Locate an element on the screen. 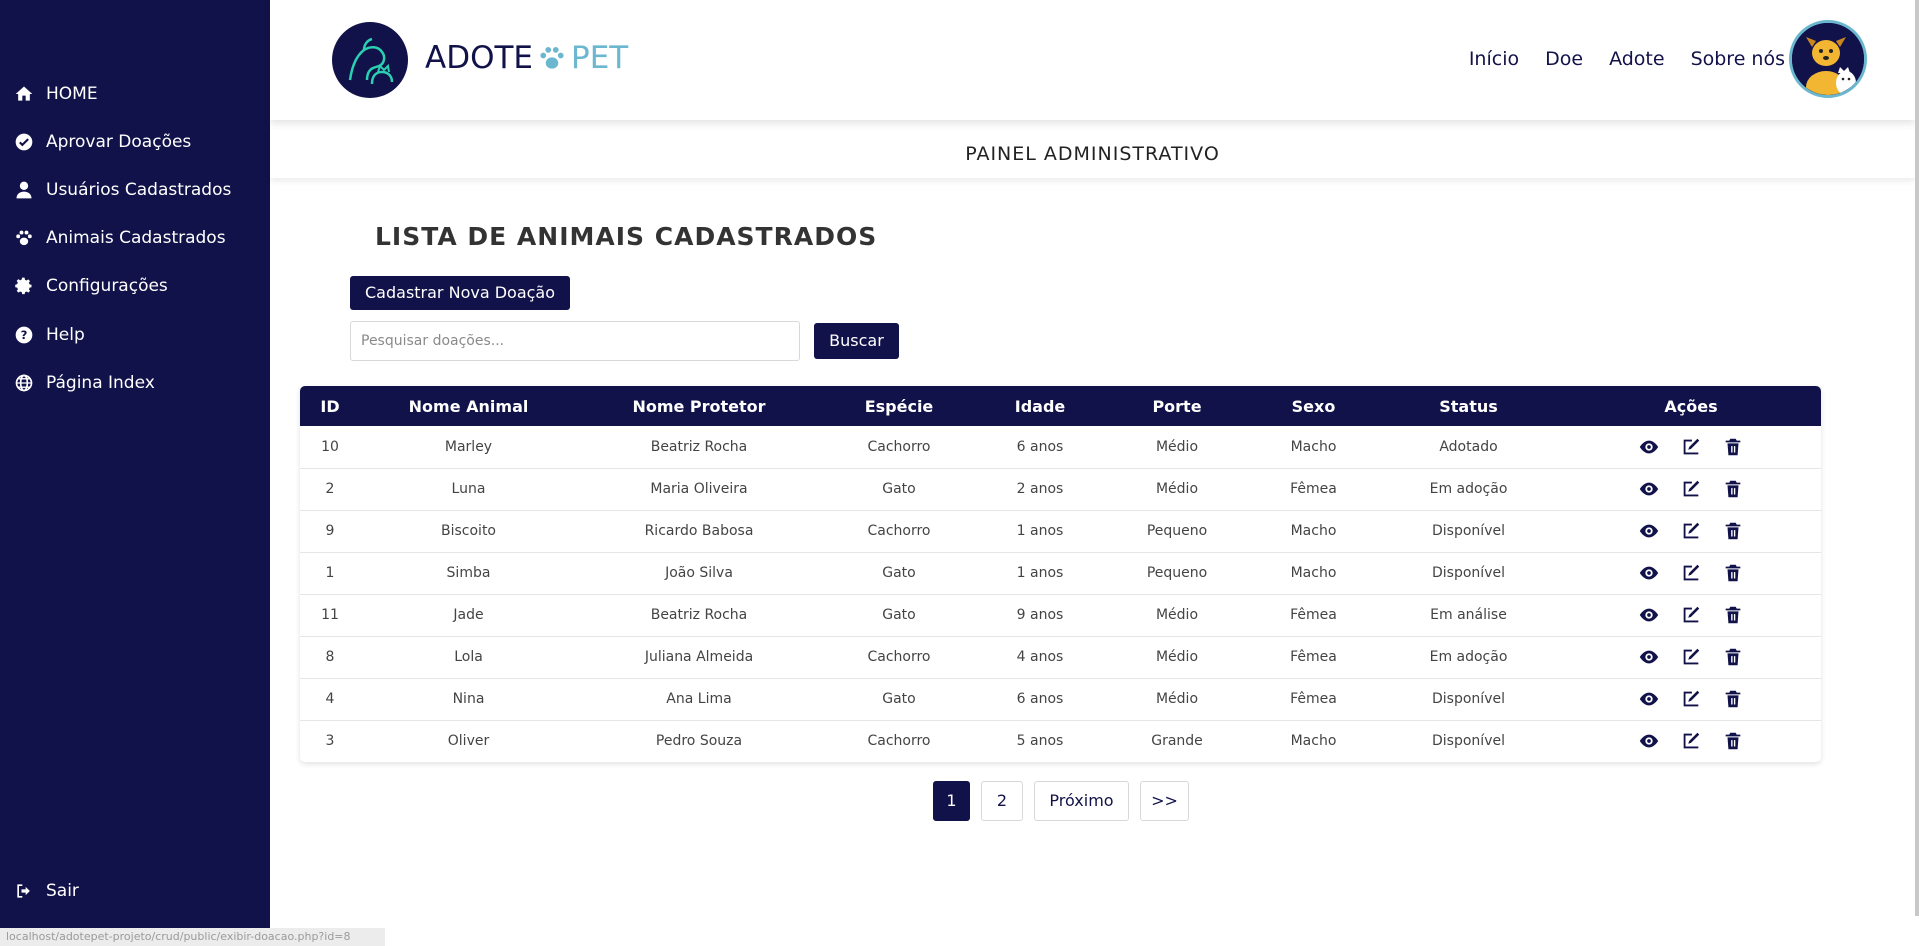 This screenshot has height=946, width=1919. cell-id: 11 is located at coordinates (330, 615).